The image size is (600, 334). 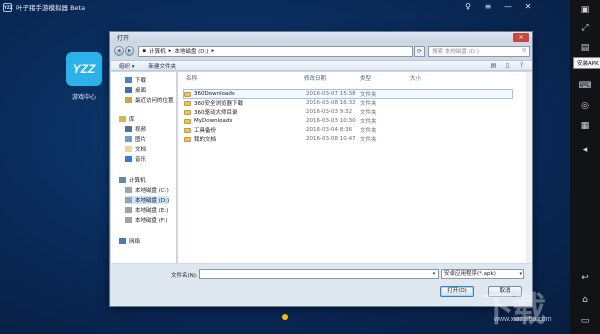 I want to click on organize-button: 组织 ▾, so click(x=127, y=66).